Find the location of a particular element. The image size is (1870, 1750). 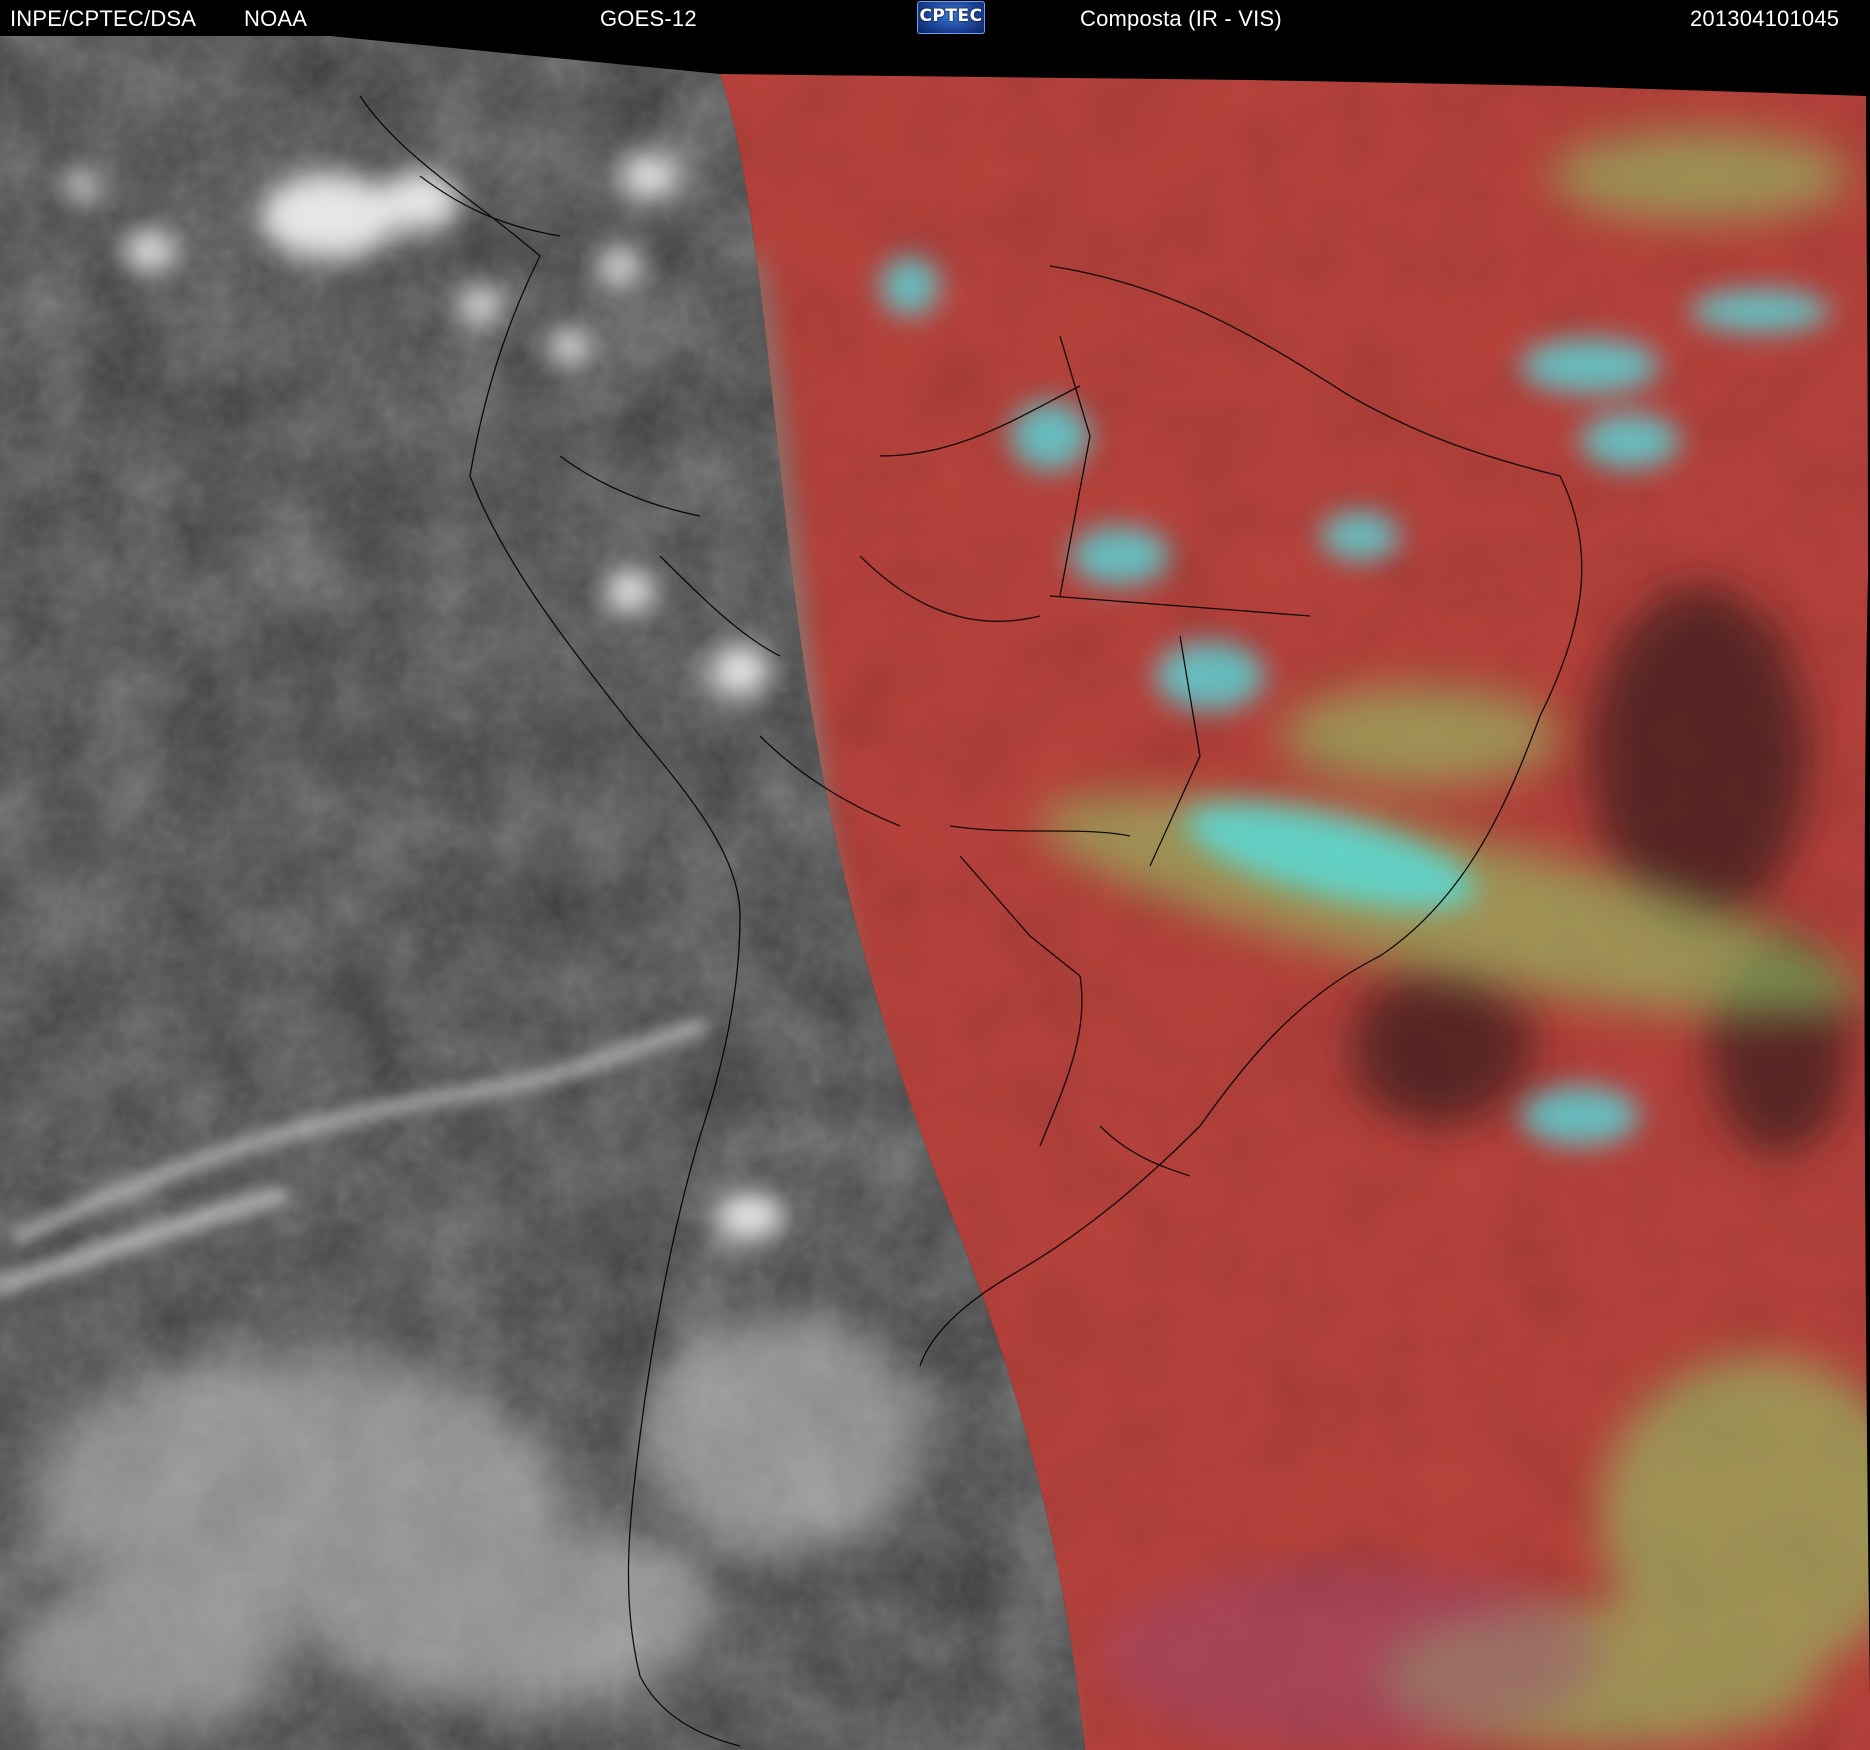

satellite-label: GOES-12 is located at coordinates (648, 18).